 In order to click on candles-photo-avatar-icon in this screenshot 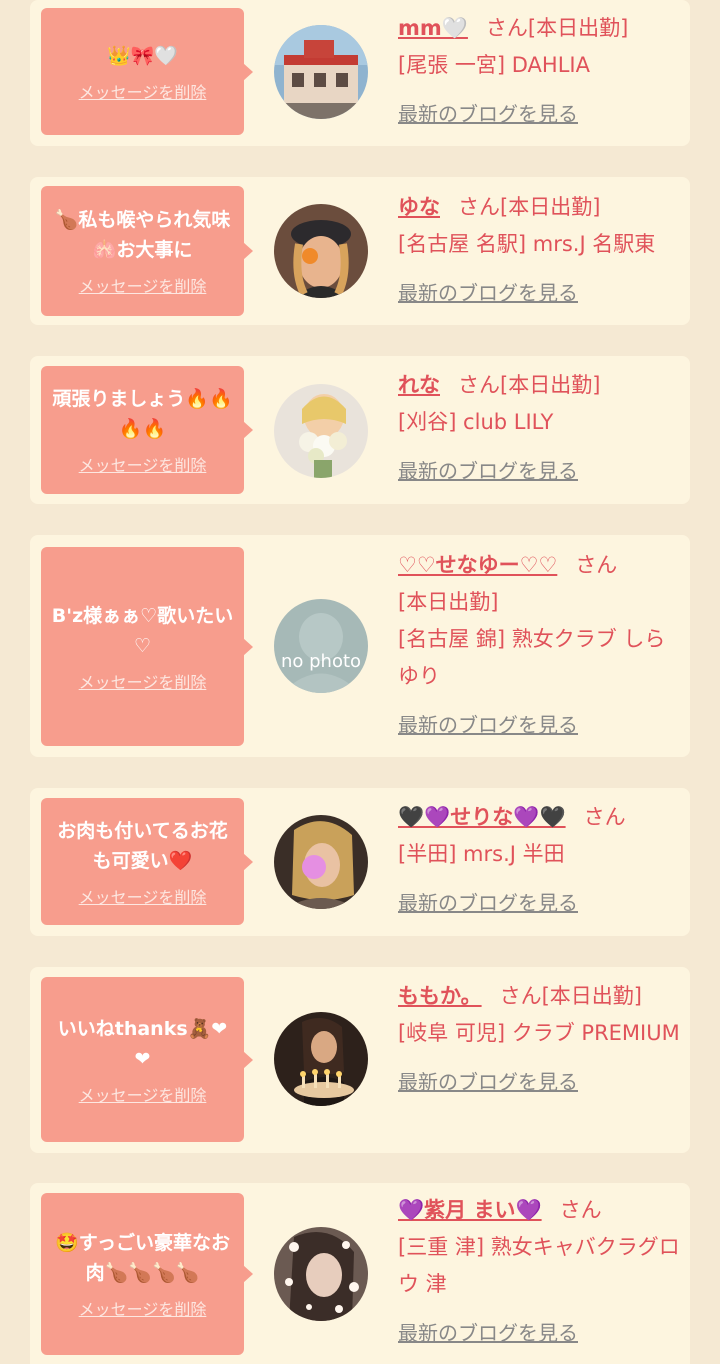, I will do `click(321, 1059)`.